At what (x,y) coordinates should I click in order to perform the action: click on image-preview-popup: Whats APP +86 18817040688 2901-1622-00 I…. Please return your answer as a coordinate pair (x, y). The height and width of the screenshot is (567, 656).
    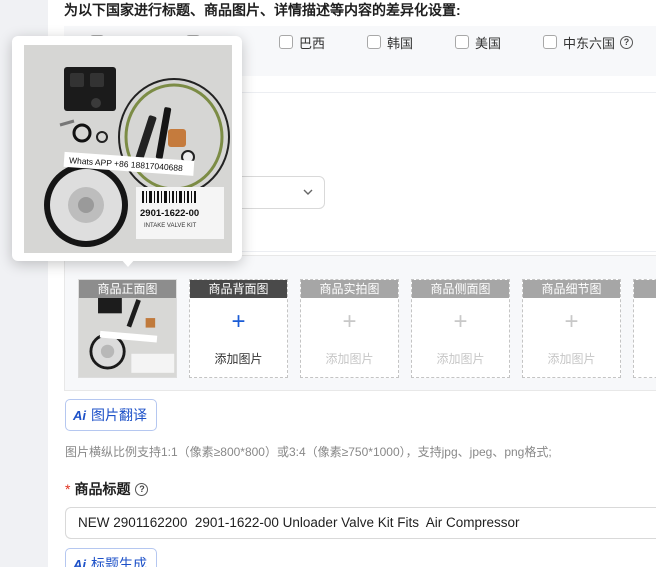
    Looking at the image, I should click on (127, 151).